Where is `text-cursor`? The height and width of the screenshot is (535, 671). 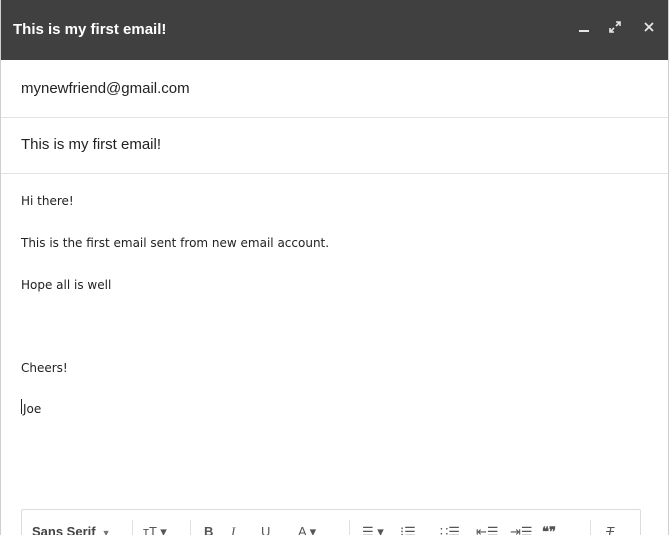
text-cursor is located at coordinates (21, 406).